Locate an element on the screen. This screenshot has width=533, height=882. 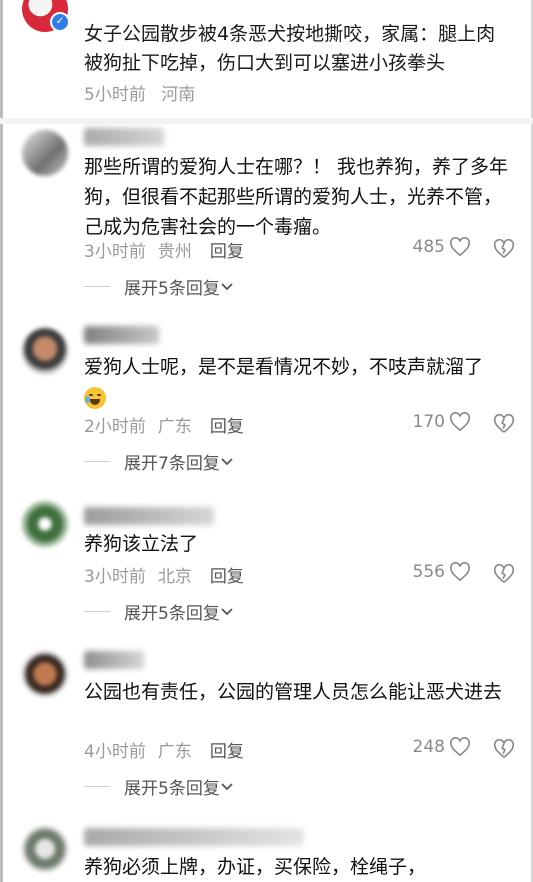
expand-label: 展开7条回复 is located at coordinates (172, 464).